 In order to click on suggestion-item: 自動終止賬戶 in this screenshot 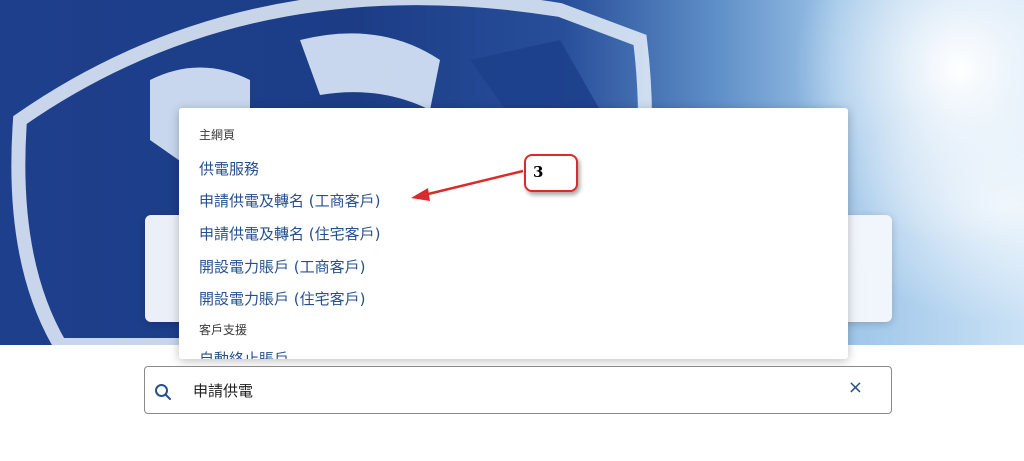, I will do `click(244, 353)`.